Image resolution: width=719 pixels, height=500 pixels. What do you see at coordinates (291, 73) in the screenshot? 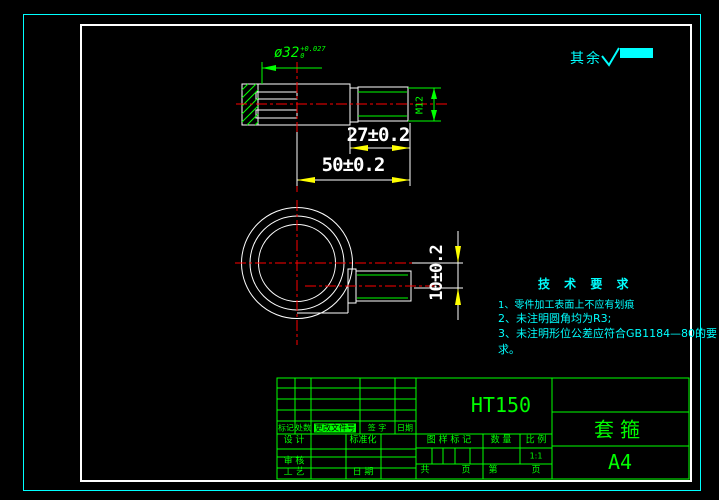
I see `dia32-dimension-lines` at bounding box center [291, 73].